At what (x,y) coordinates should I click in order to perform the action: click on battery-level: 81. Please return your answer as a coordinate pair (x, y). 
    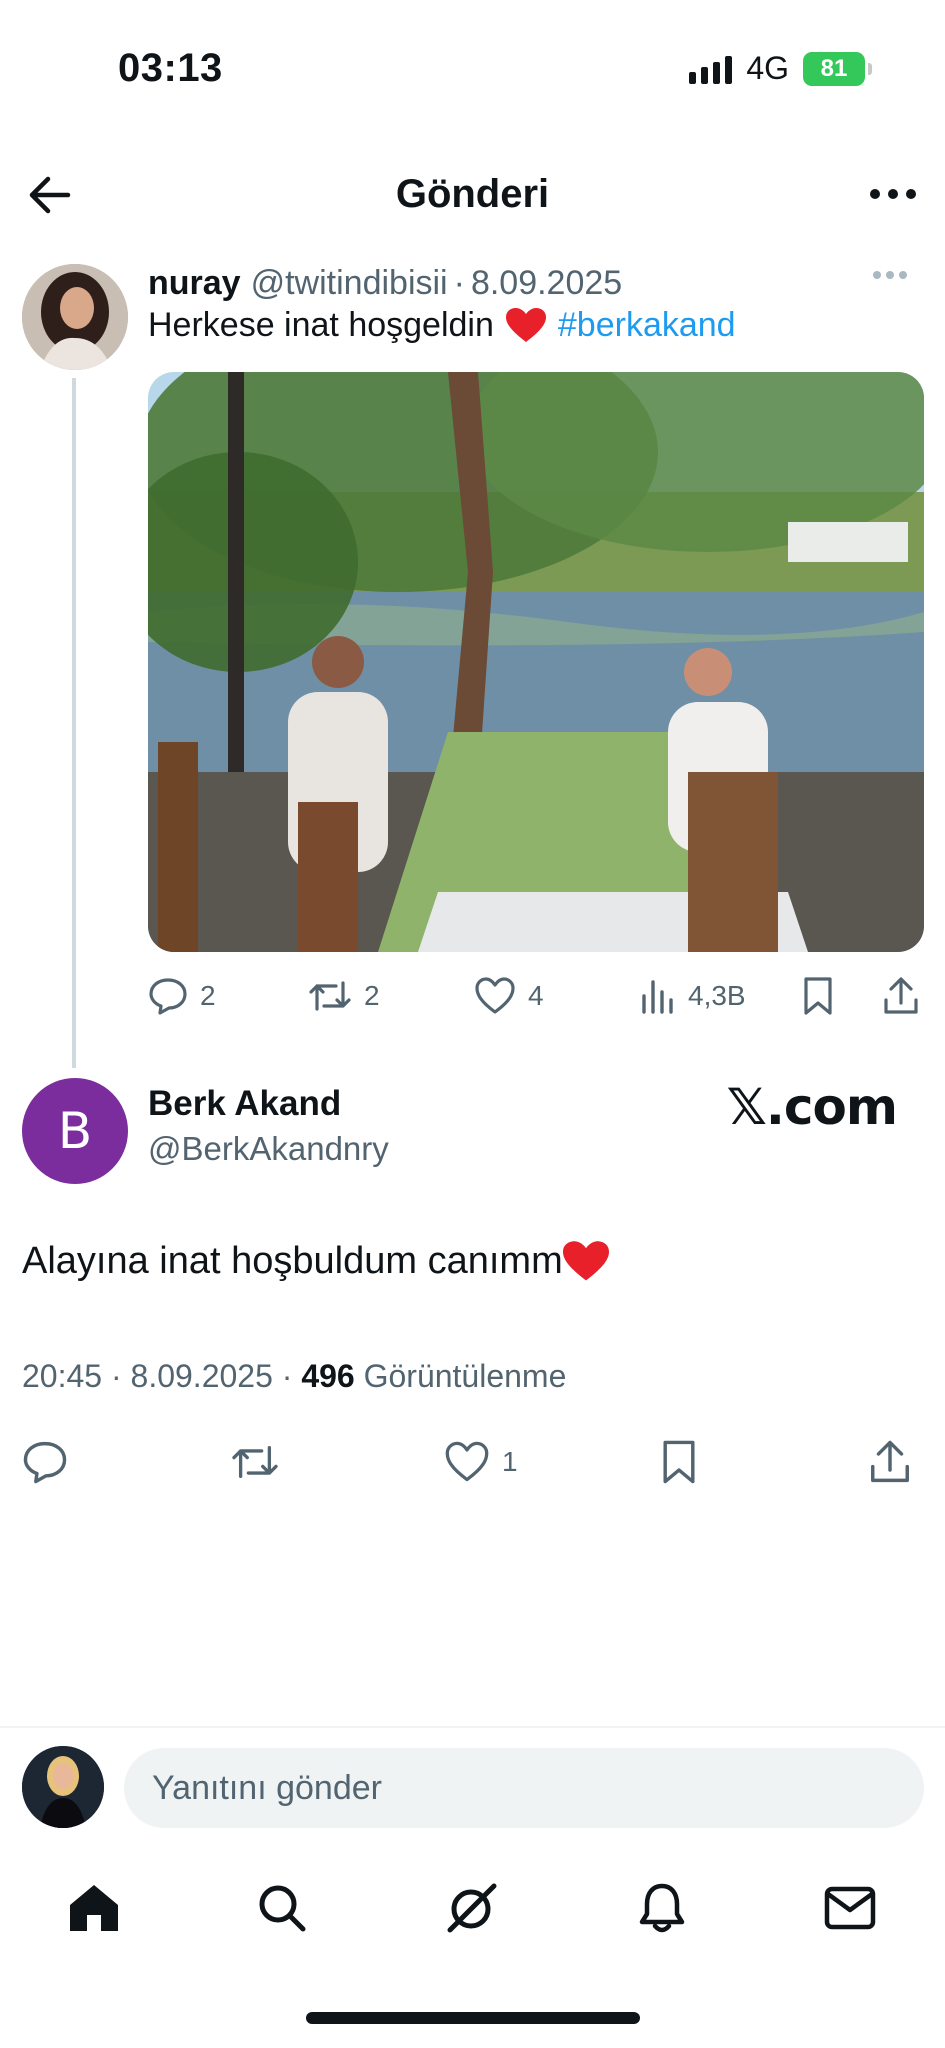
    Looking at the image, I should click on (834, 68).